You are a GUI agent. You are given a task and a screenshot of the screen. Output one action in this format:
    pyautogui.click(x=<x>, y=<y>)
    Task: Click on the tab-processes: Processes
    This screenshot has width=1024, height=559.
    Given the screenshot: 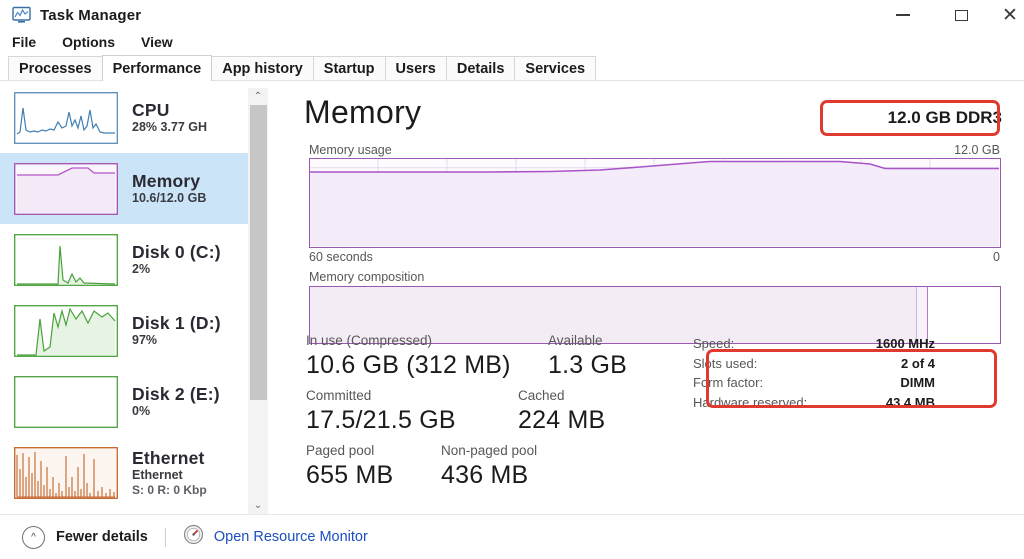 What is the action you would take?
    pyautogui.click(x=55, y=68)
    